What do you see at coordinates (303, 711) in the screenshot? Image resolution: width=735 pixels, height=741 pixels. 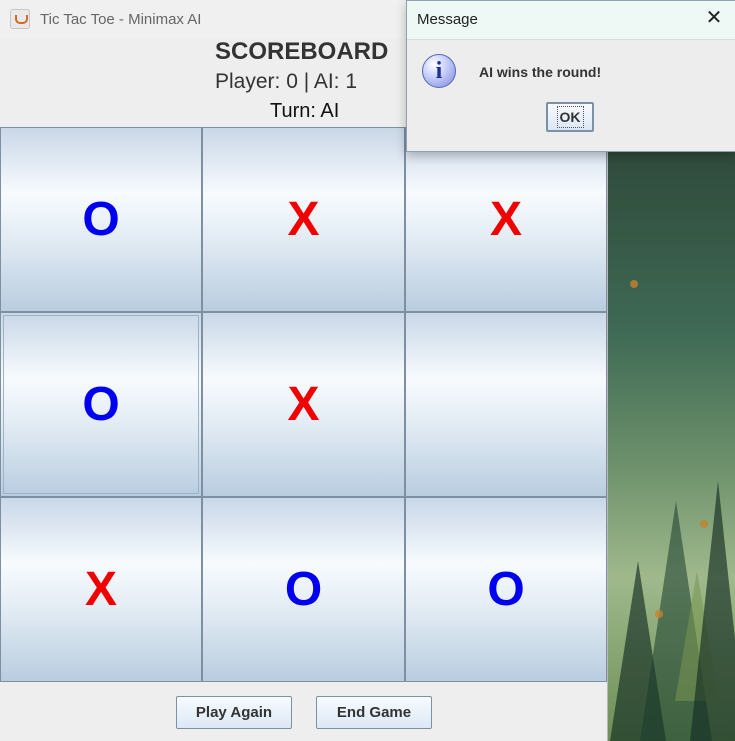 I see `controls-bar: Play Again End Game` at bounding box center [303, 711].